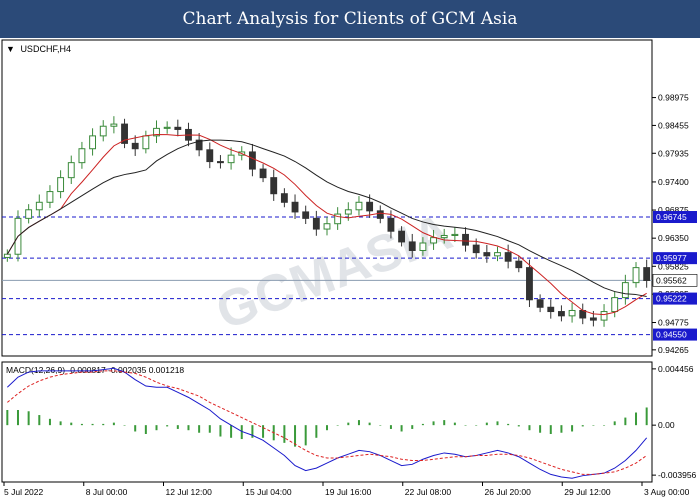 This screenshot has height=500, width=700. I want to click on x-tick-label: 22 Jul 08:00, so click(428, 492).